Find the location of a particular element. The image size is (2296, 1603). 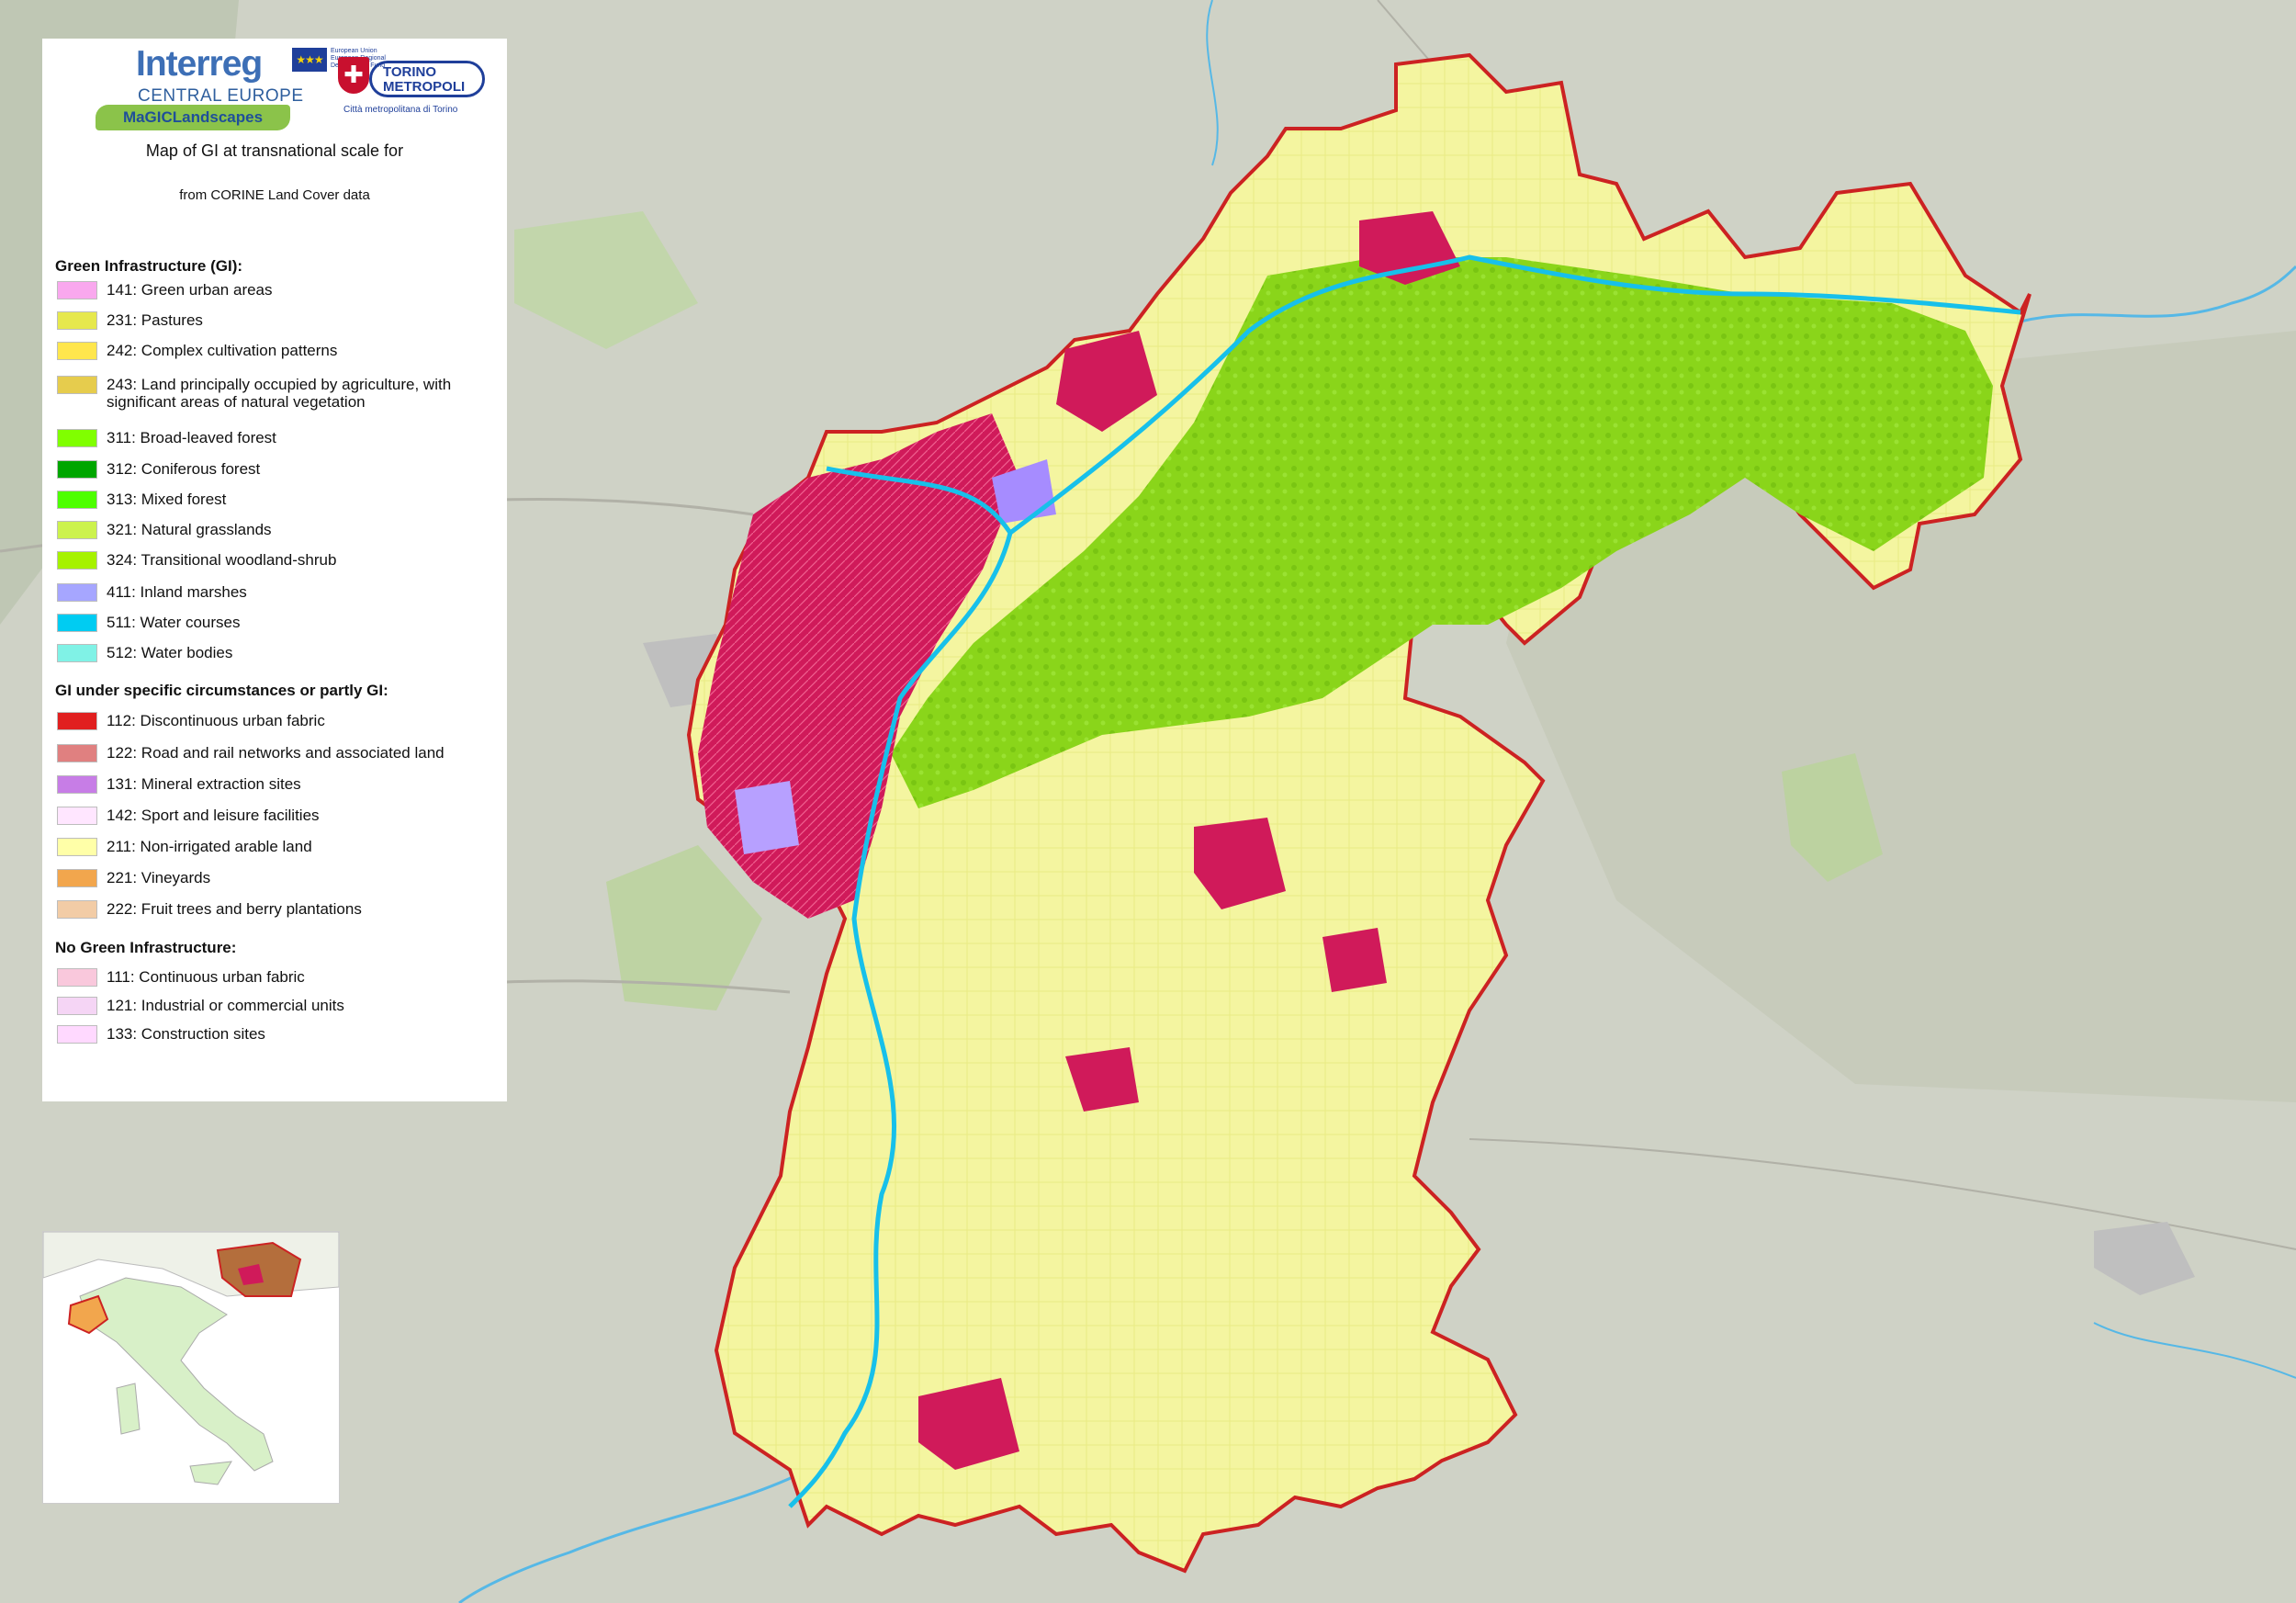

urban-poirino is located at coordinates (1355, 960).